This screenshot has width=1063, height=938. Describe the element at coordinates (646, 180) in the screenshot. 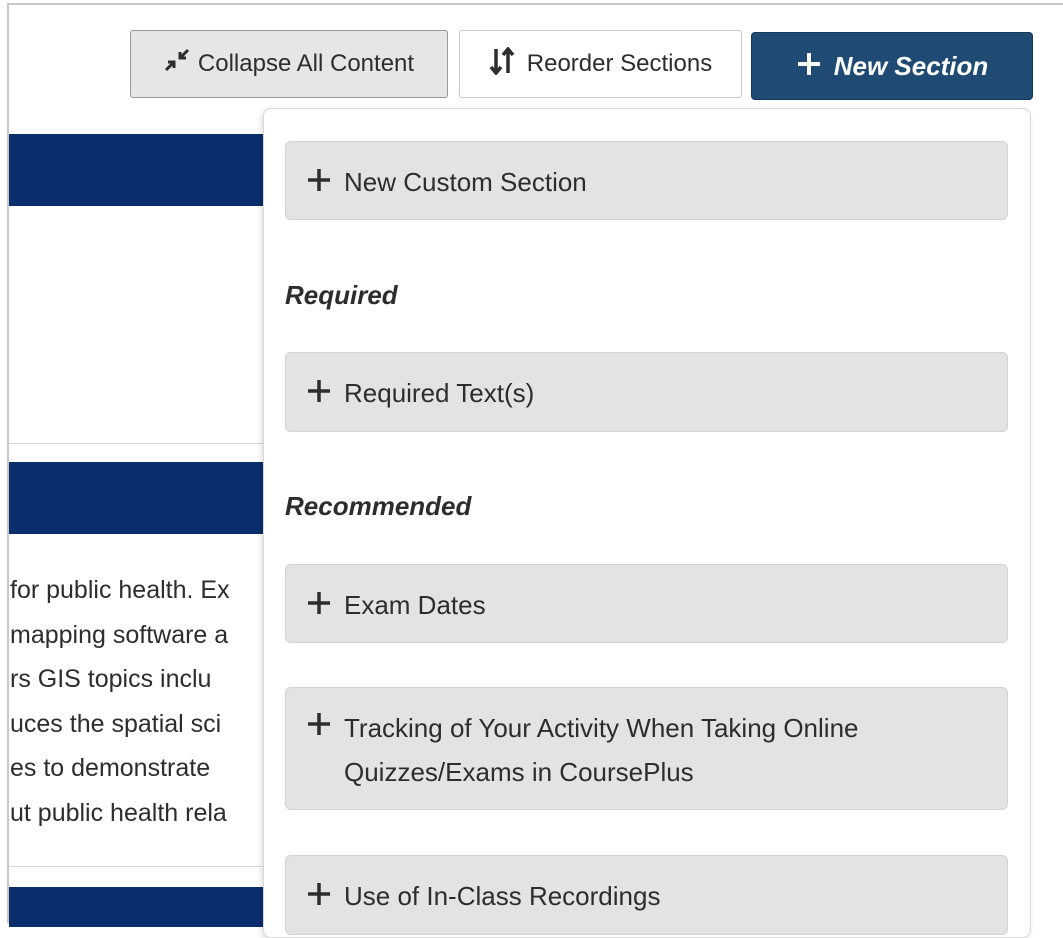

I see `menu-item-new-custom-section: New Custom Section` at that location.